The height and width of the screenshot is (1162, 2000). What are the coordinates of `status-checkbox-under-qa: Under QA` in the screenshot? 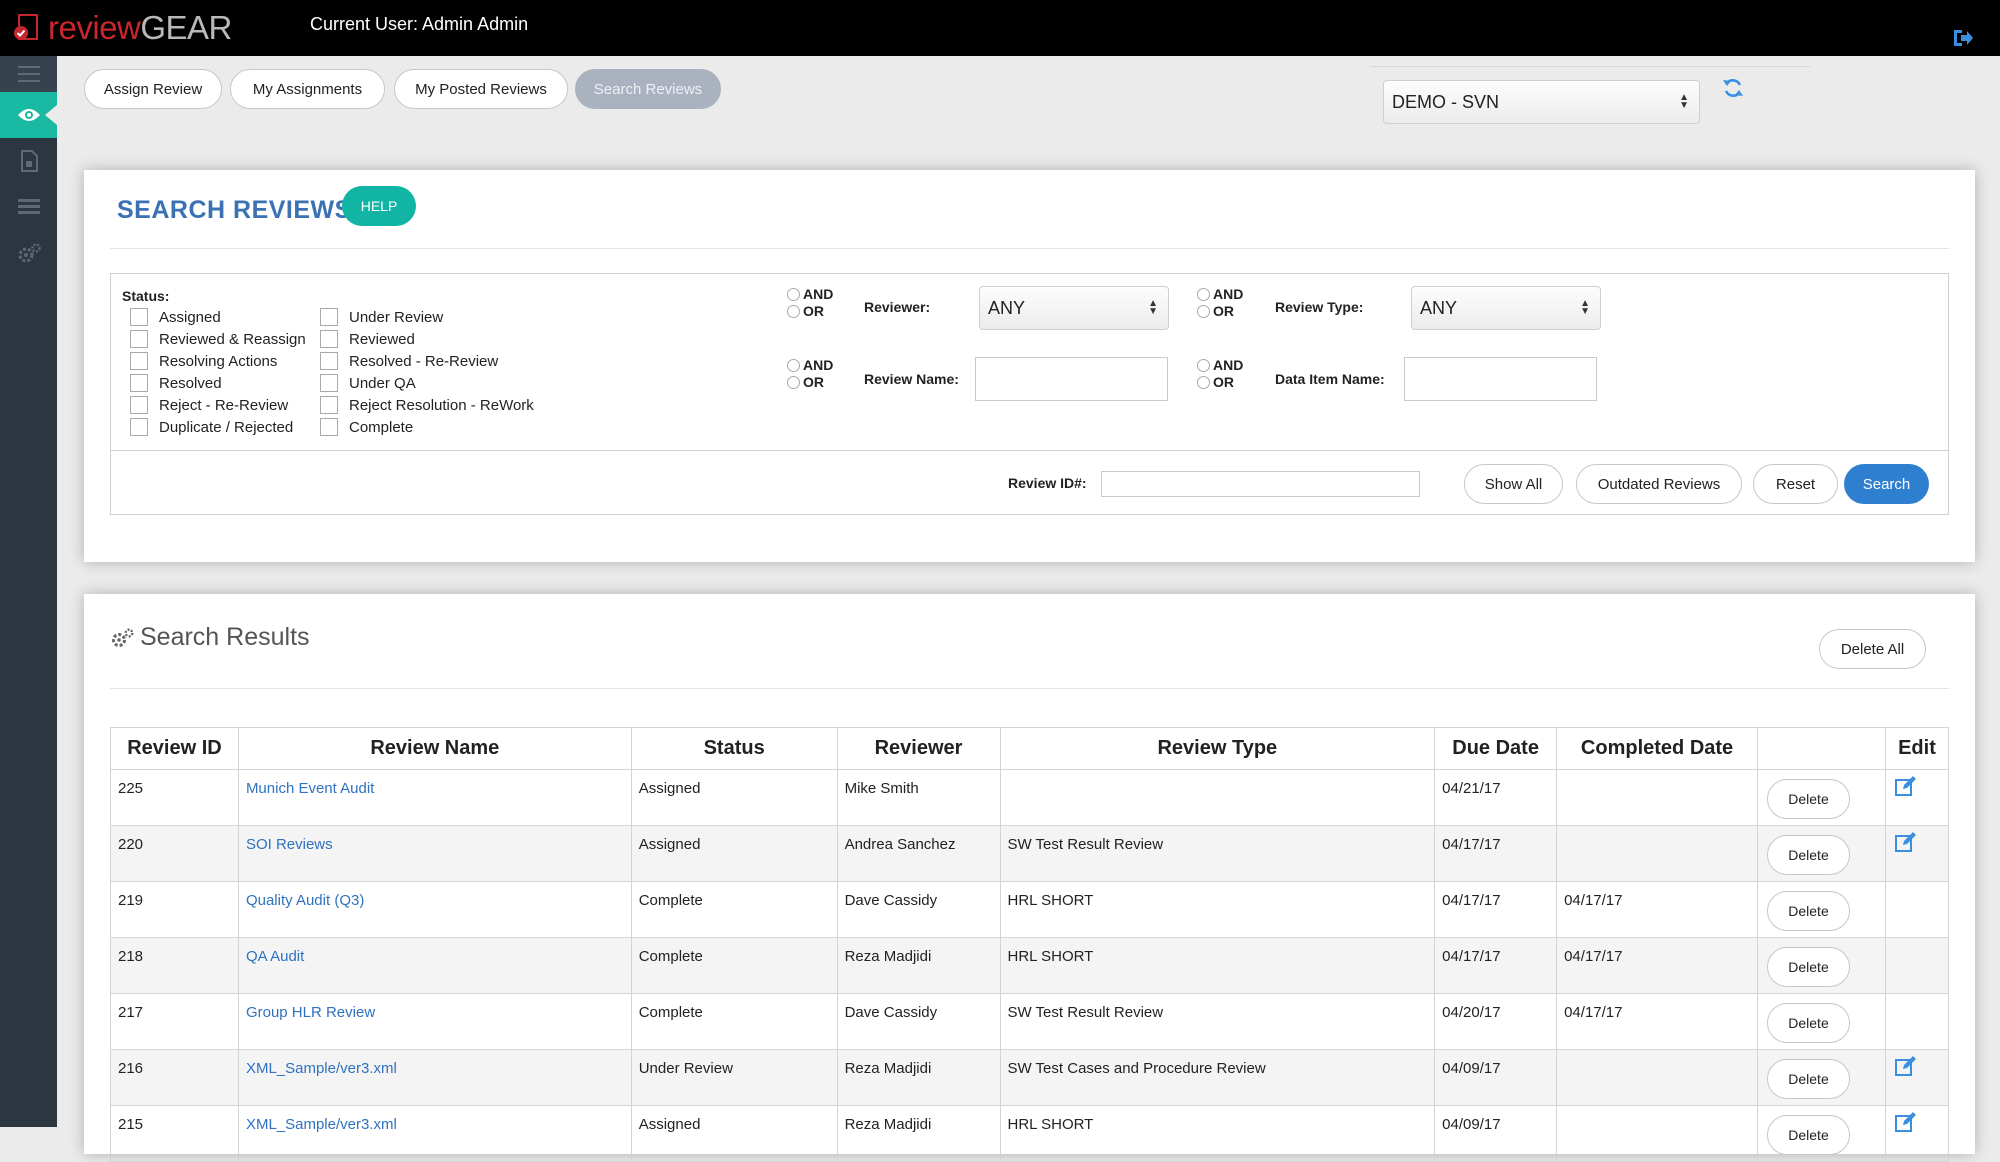 It's located at (368, 383).